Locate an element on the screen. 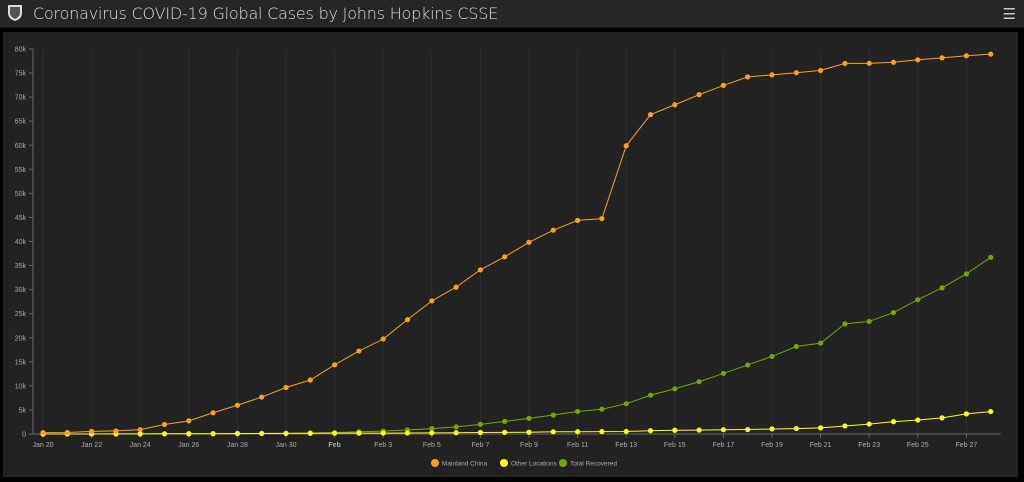  y-tick-label: 75k is located at coordinates (21, 74).